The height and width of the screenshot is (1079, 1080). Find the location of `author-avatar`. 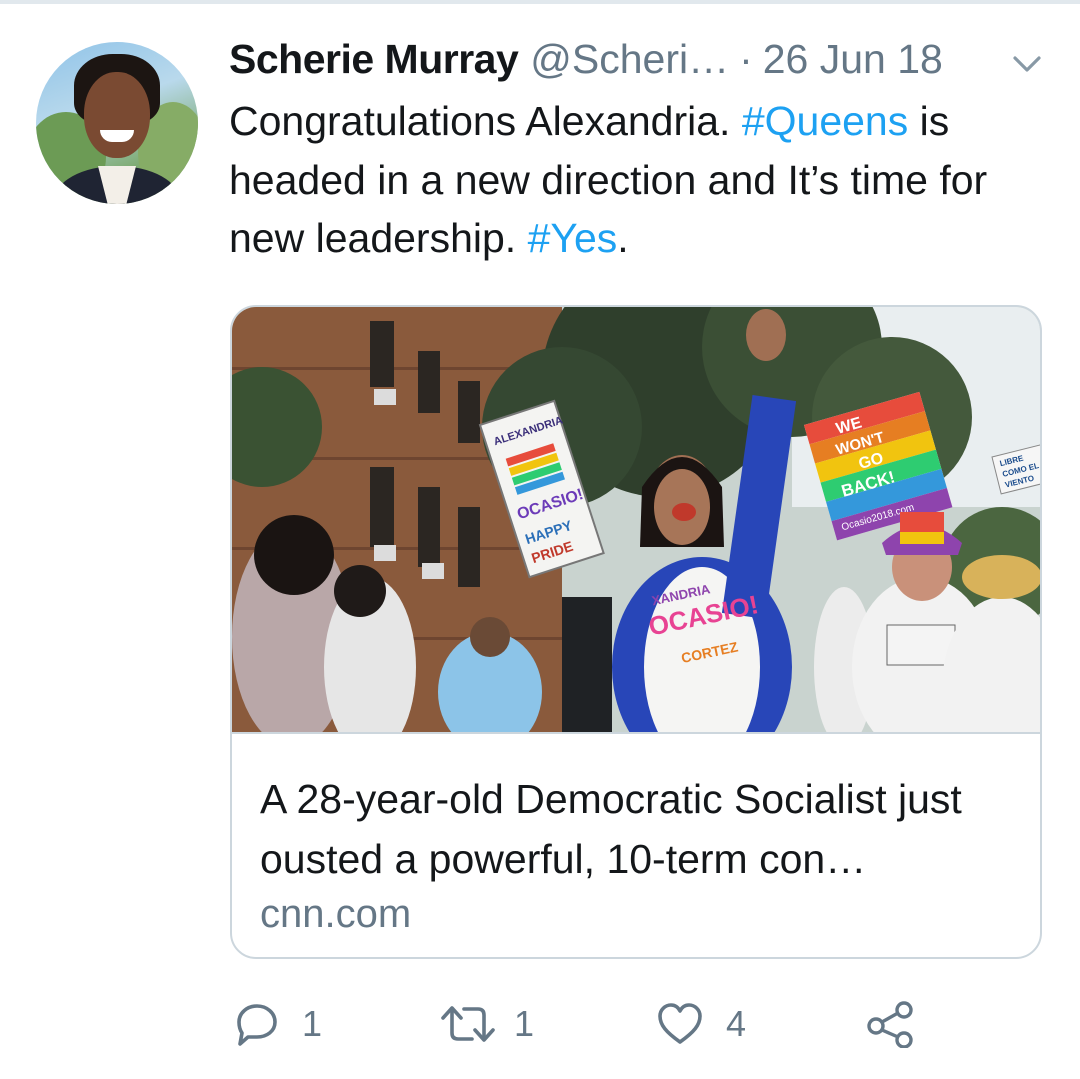

author-avatar is located at coordinates (117, 123).